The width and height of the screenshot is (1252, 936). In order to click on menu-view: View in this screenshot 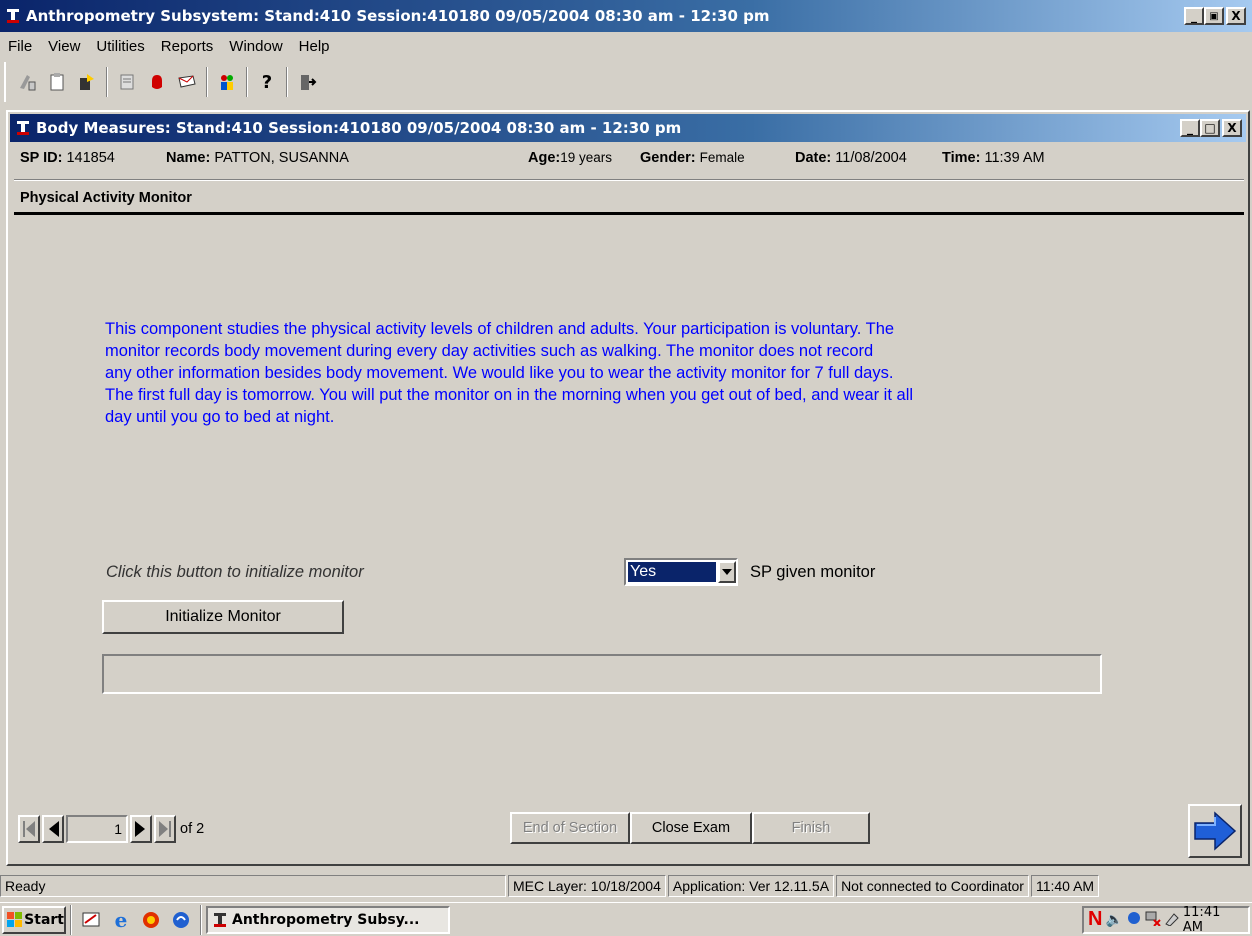, I will do `click(64, 46)`.